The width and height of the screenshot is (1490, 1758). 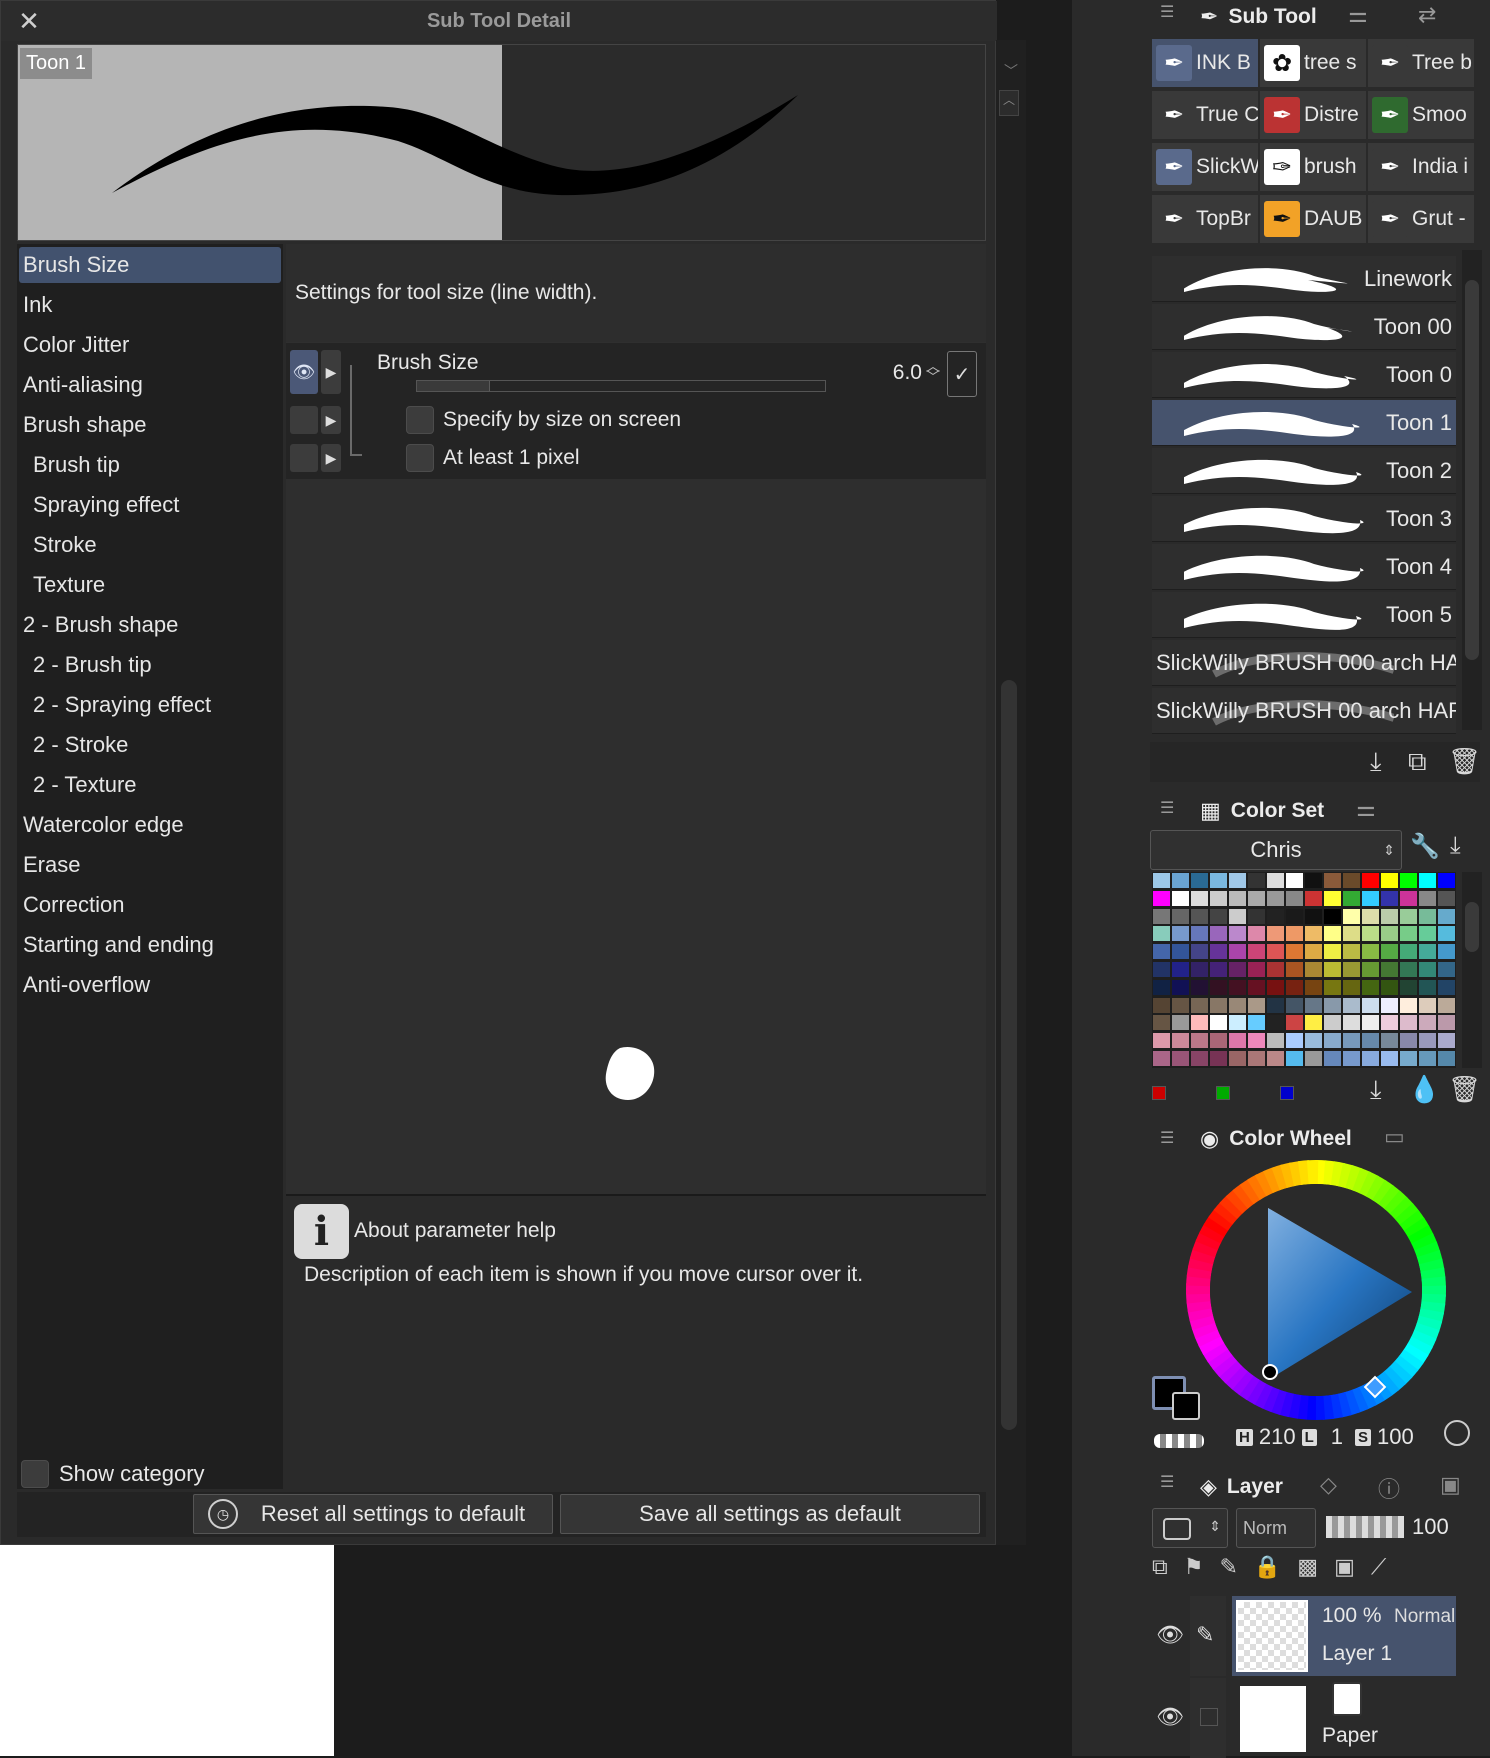 I want to click on brush-list-item: Toon 00, so click(x=1304, y=327).